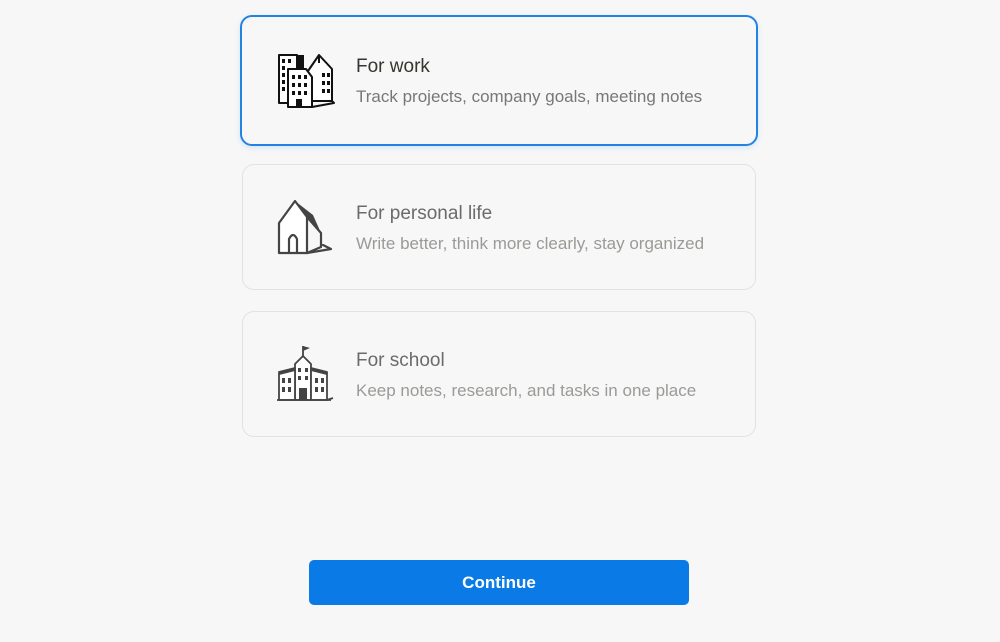 This screenshot has height=642, width=1000. What do you see at coordinates (499, 582) in the screenshot?
I see `continue-button: Continue` at bounding box center [499, 582].